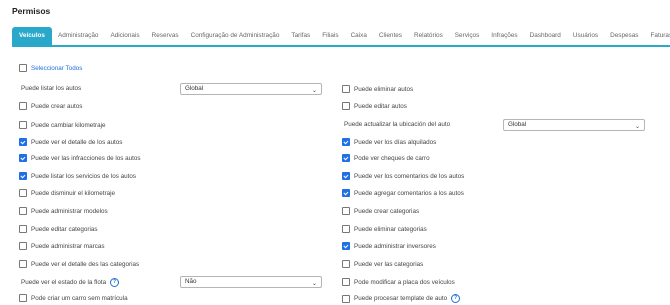 The height and width of the screenshot is (305, 670). Describe the element at coordinates (63, 211) in the screenshot. I see `permission-row: Puede administrar modelos` at that location.